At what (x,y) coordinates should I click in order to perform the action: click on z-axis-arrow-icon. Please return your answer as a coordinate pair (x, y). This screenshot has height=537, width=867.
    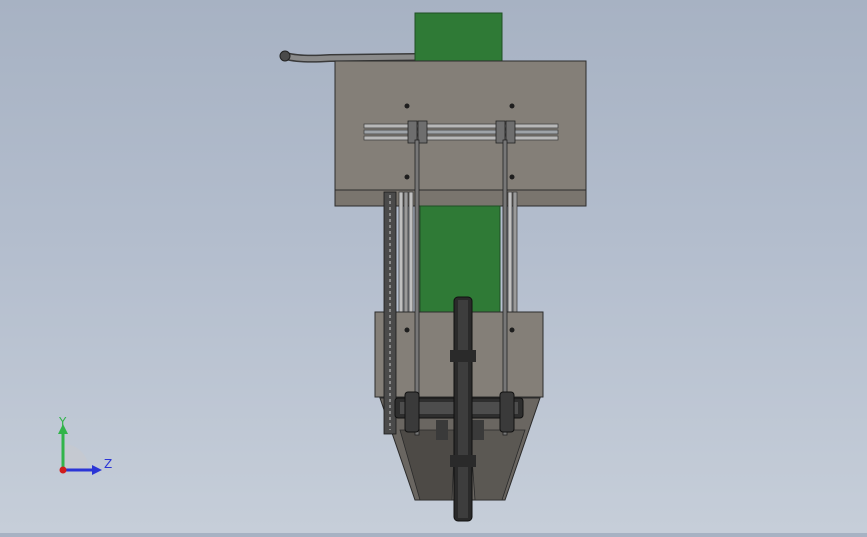
    Looking at the image, I should click on (97, 470).